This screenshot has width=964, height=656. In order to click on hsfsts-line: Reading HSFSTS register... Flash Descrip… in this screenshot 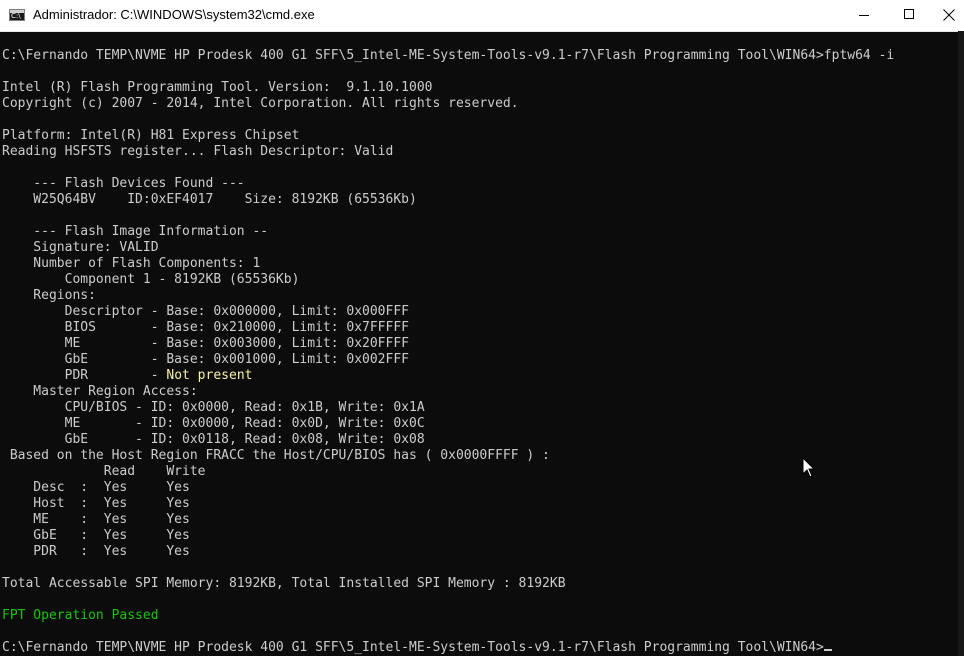, I will do `click(198, 151)`.